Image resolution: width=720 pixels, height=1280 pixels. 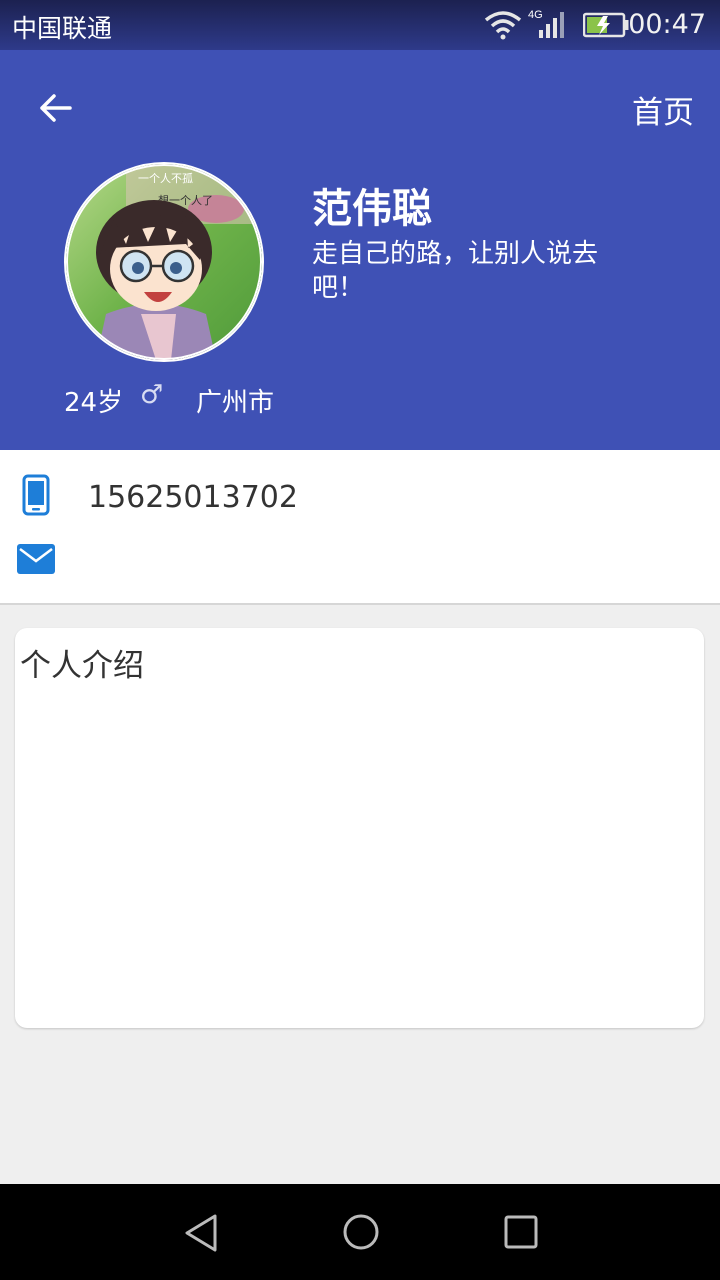 I want to click on home-link: 首页, so click(x=663, y=109).